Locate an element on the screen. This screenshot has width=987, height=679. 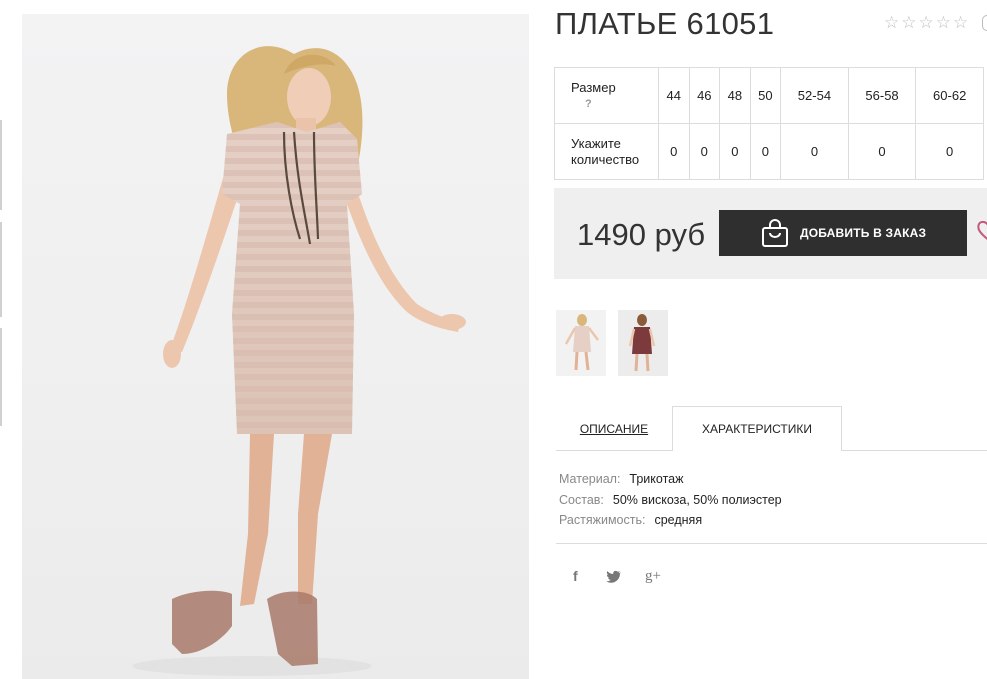
quantity-label-cell: Укажите количество is located at coordinates (606, 151).